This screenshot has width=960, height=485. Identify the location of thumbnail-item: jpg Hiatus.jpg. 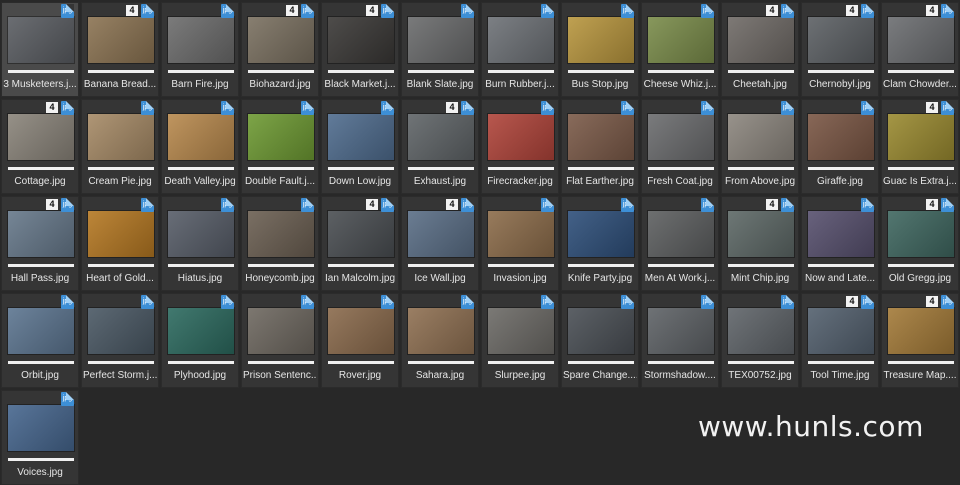
(200, 243).